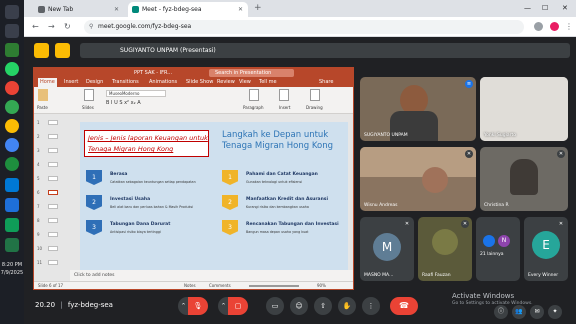  Describe the element at coordinates (258, 8) in the screenshot. I see `new-tab-button: +` at that location.